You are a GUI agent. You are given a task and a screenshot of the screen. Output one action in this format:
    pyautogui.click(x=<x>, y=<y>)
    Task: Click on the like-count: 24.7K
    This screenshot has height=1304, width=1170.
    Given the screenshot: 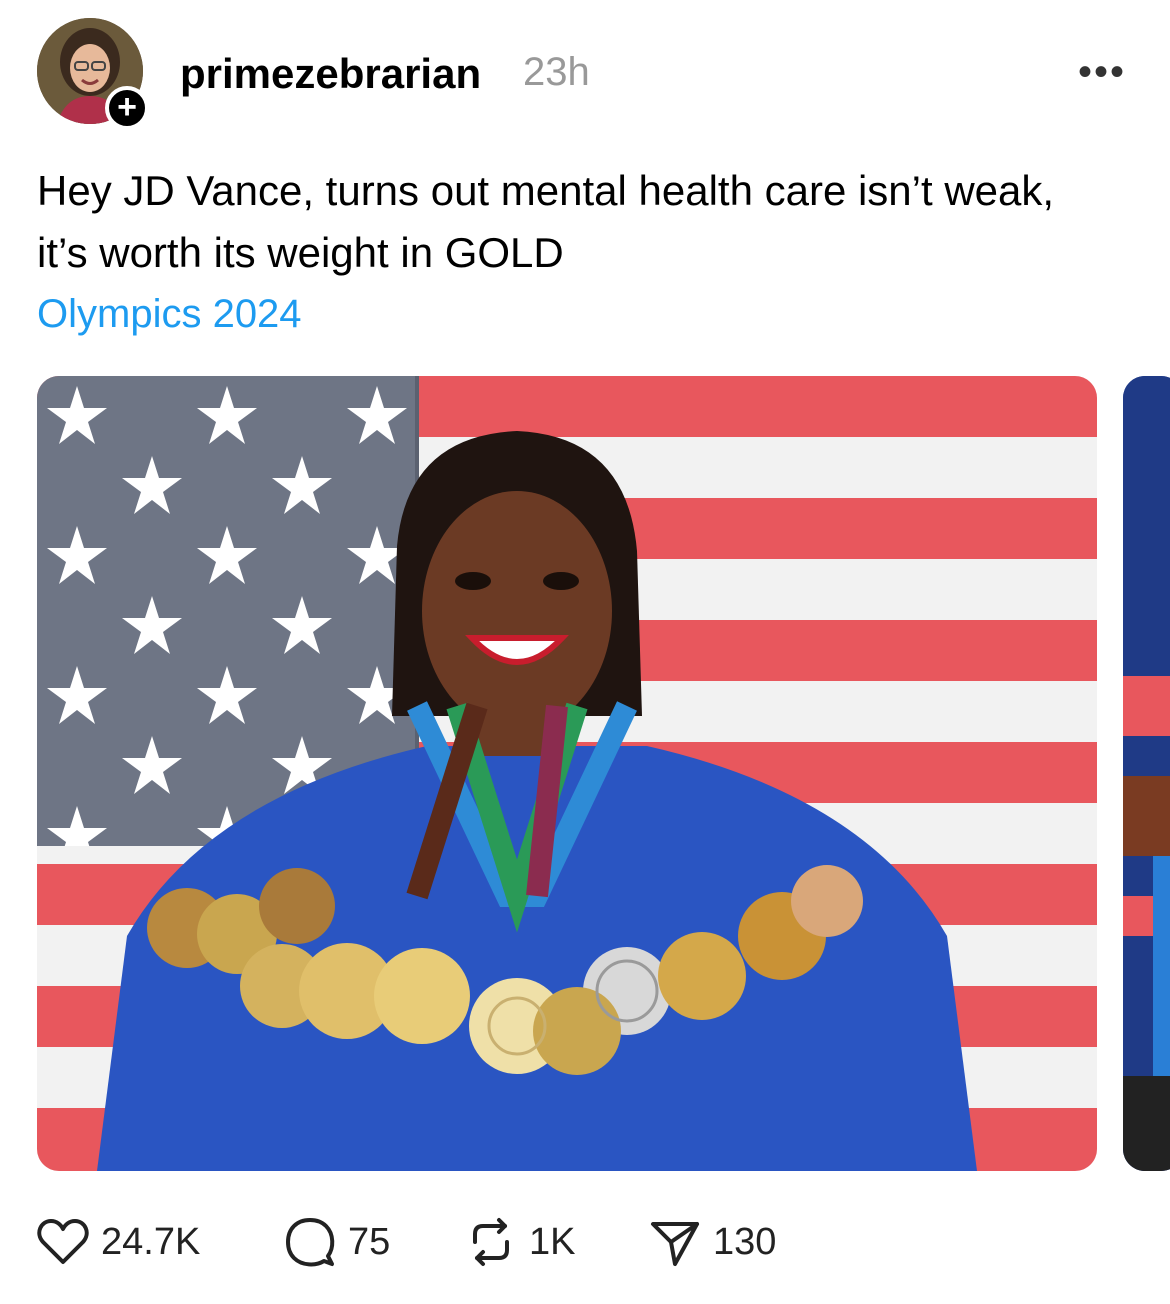 What is the action you would take?
    pyautogui.click(x=151, y=1241)
    